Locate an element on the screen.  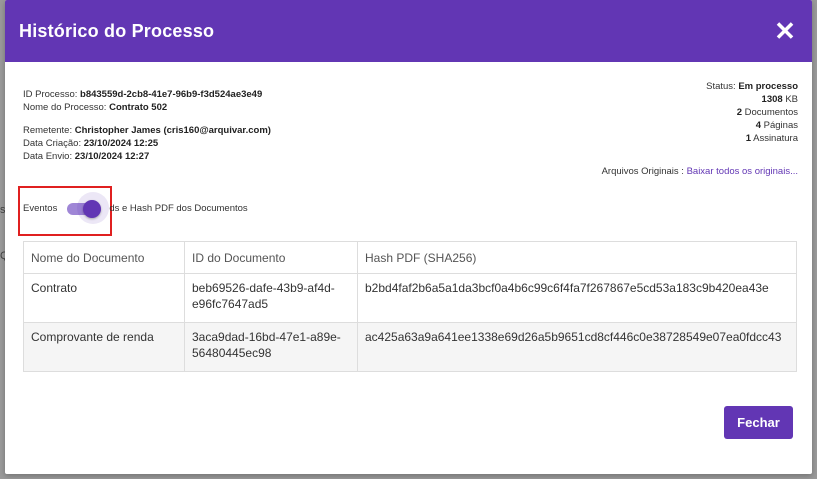
created-date-value: 23/10/2024 12:25 is located at coordinates (121, 143).